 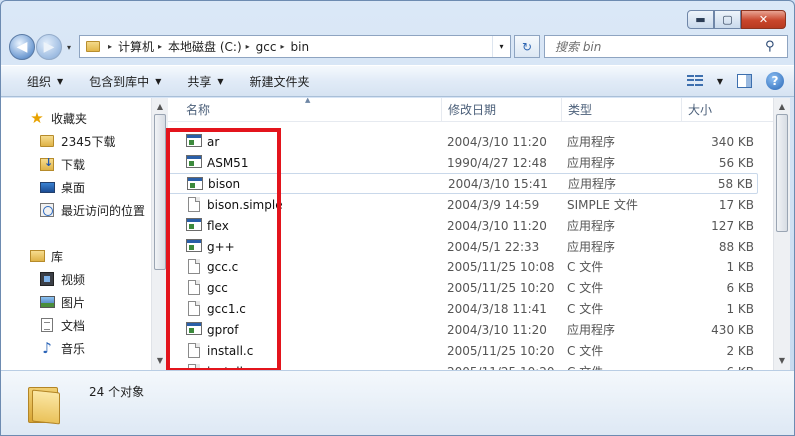 I want to click on sidebar-item-favorites: ★ 收藏夹, so click(x=58, y=118).